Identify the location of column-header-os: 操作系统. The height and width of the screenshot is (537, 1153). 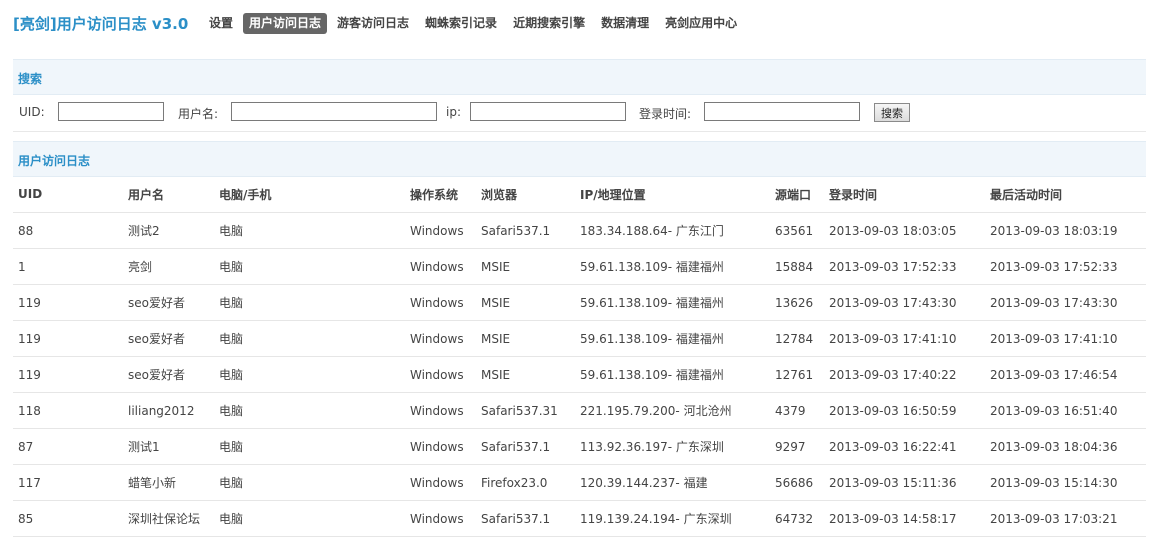
(440, 194).